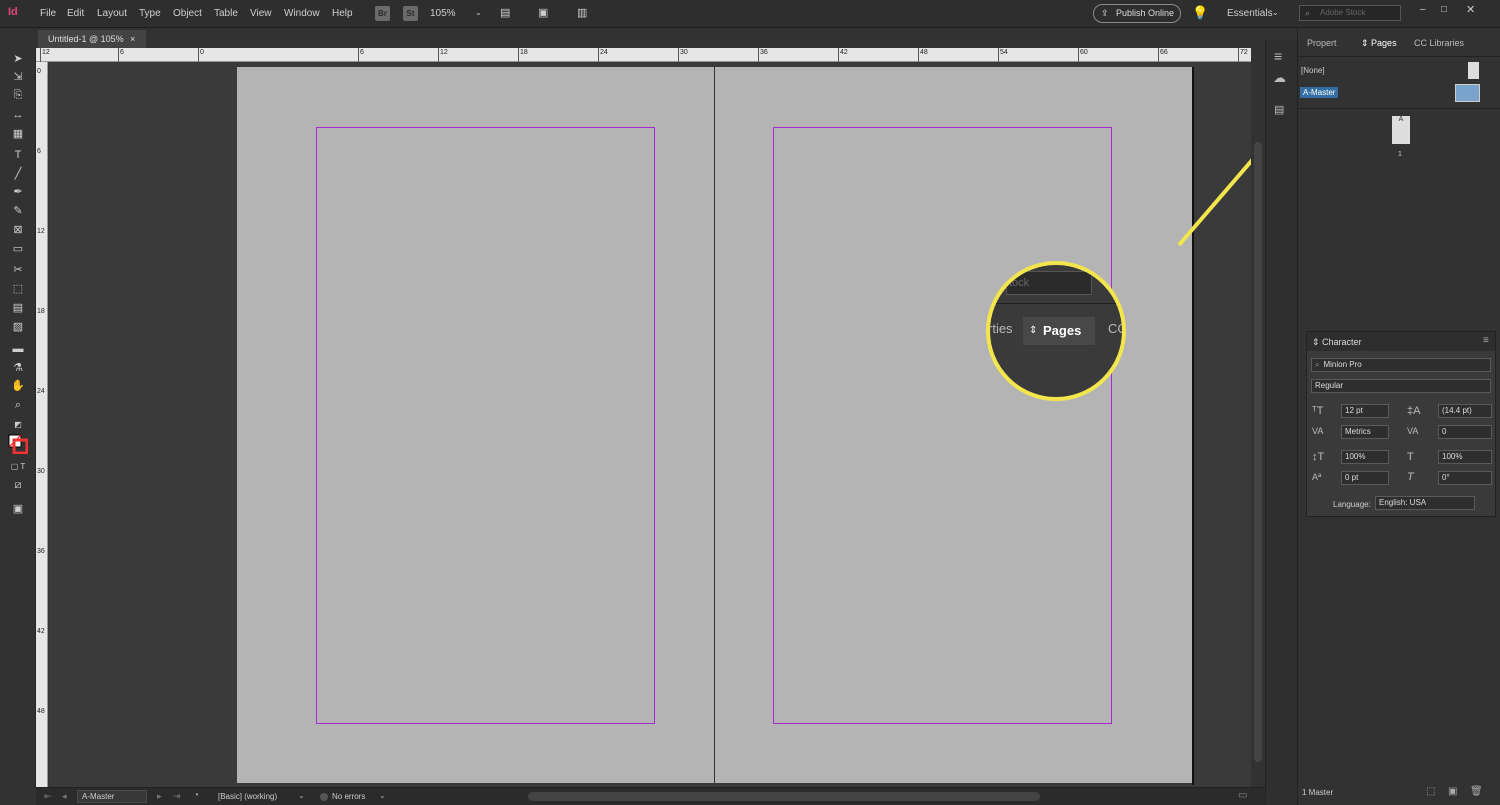  I want to click on menu-help: Help, so click(342, 13).